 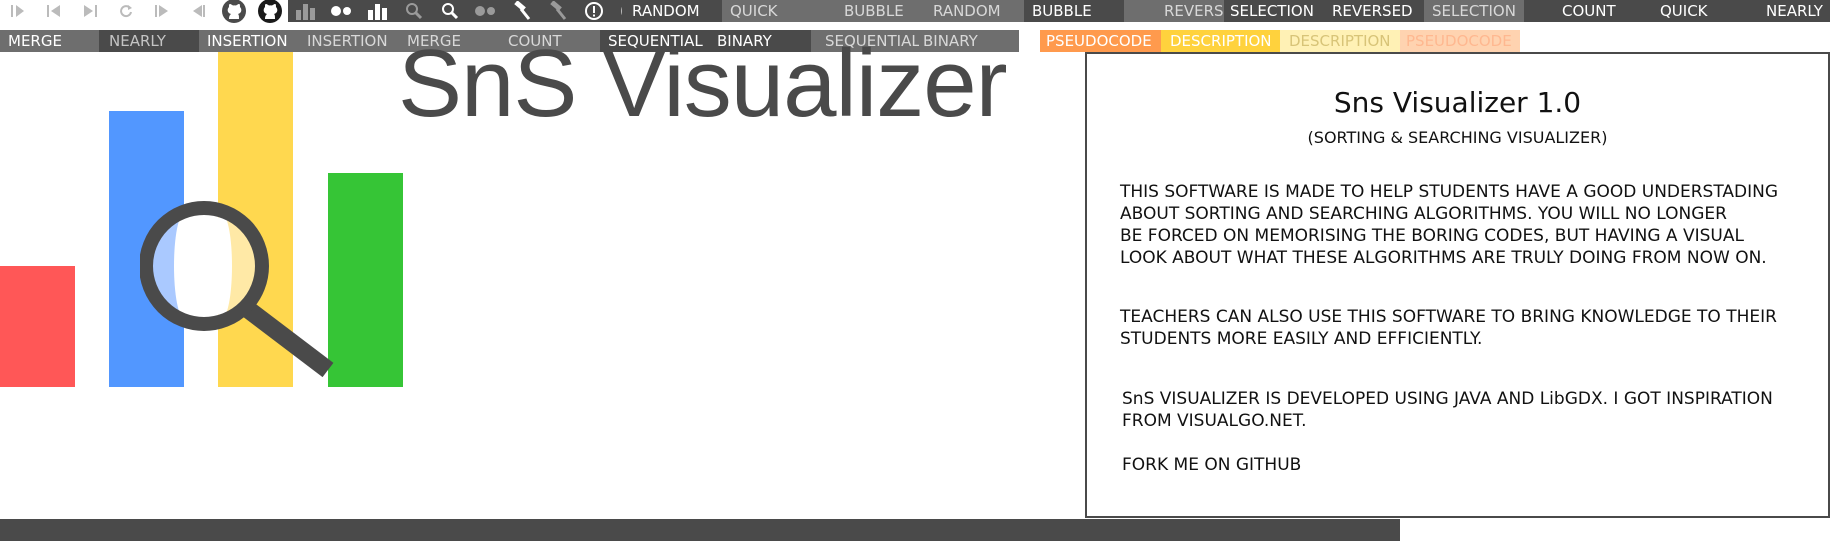 I want to click on icon-toolbar, so click(x=324, y=11).